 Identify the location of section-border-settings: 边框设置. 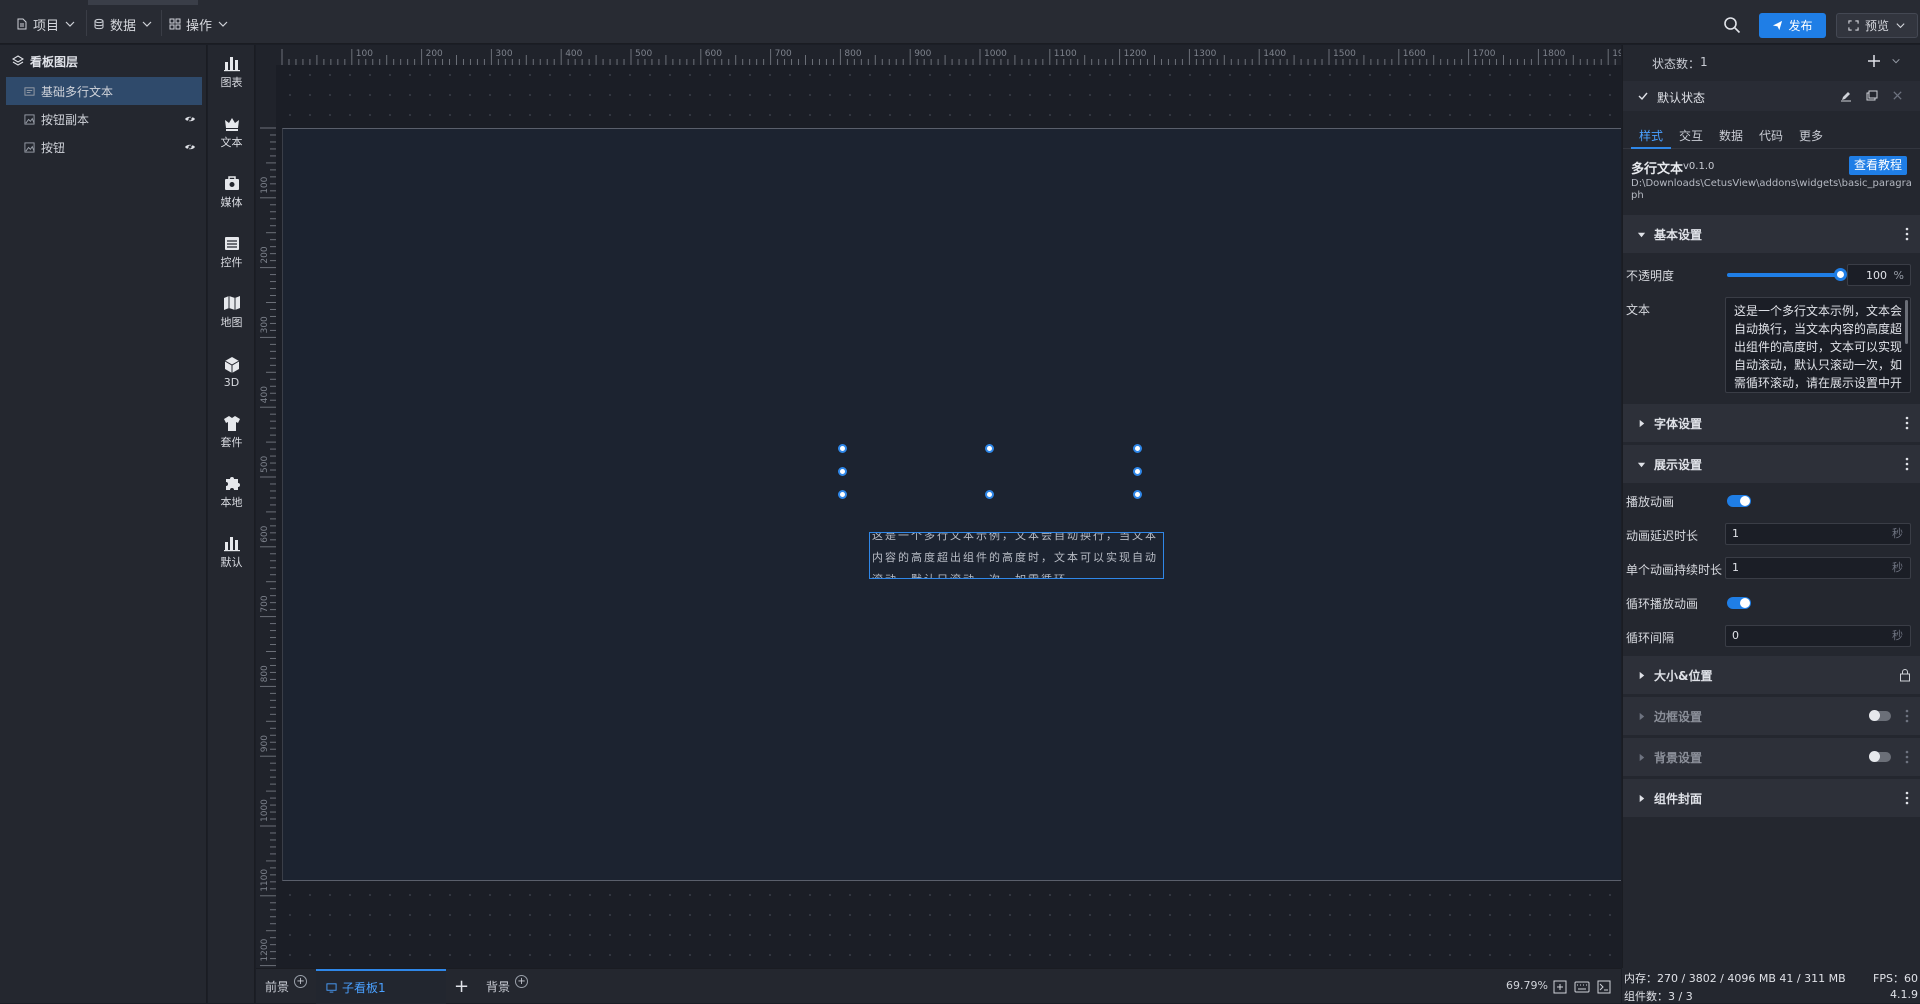
(1771, 716).